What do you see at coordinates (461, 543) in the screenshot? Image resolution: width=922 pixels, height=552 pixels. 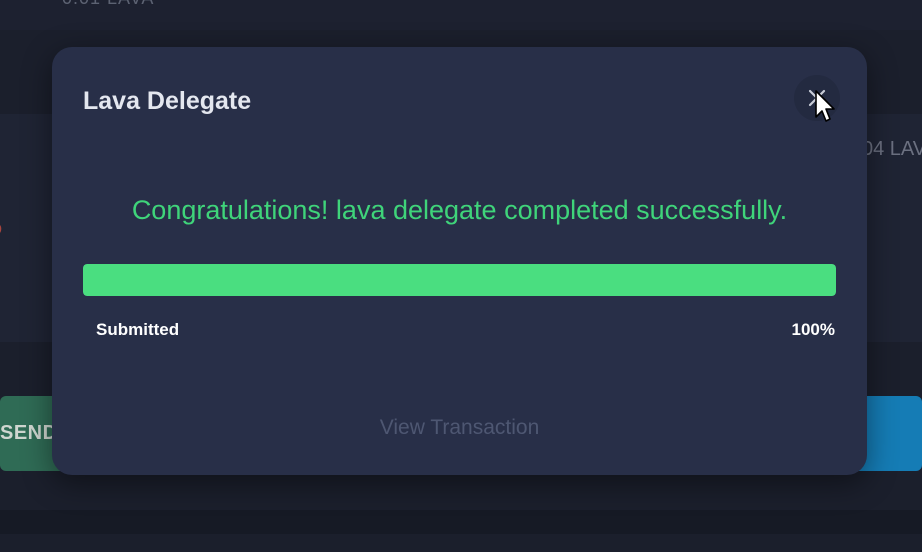 I see `background-footer-strip` at bounding box center [461, 543].